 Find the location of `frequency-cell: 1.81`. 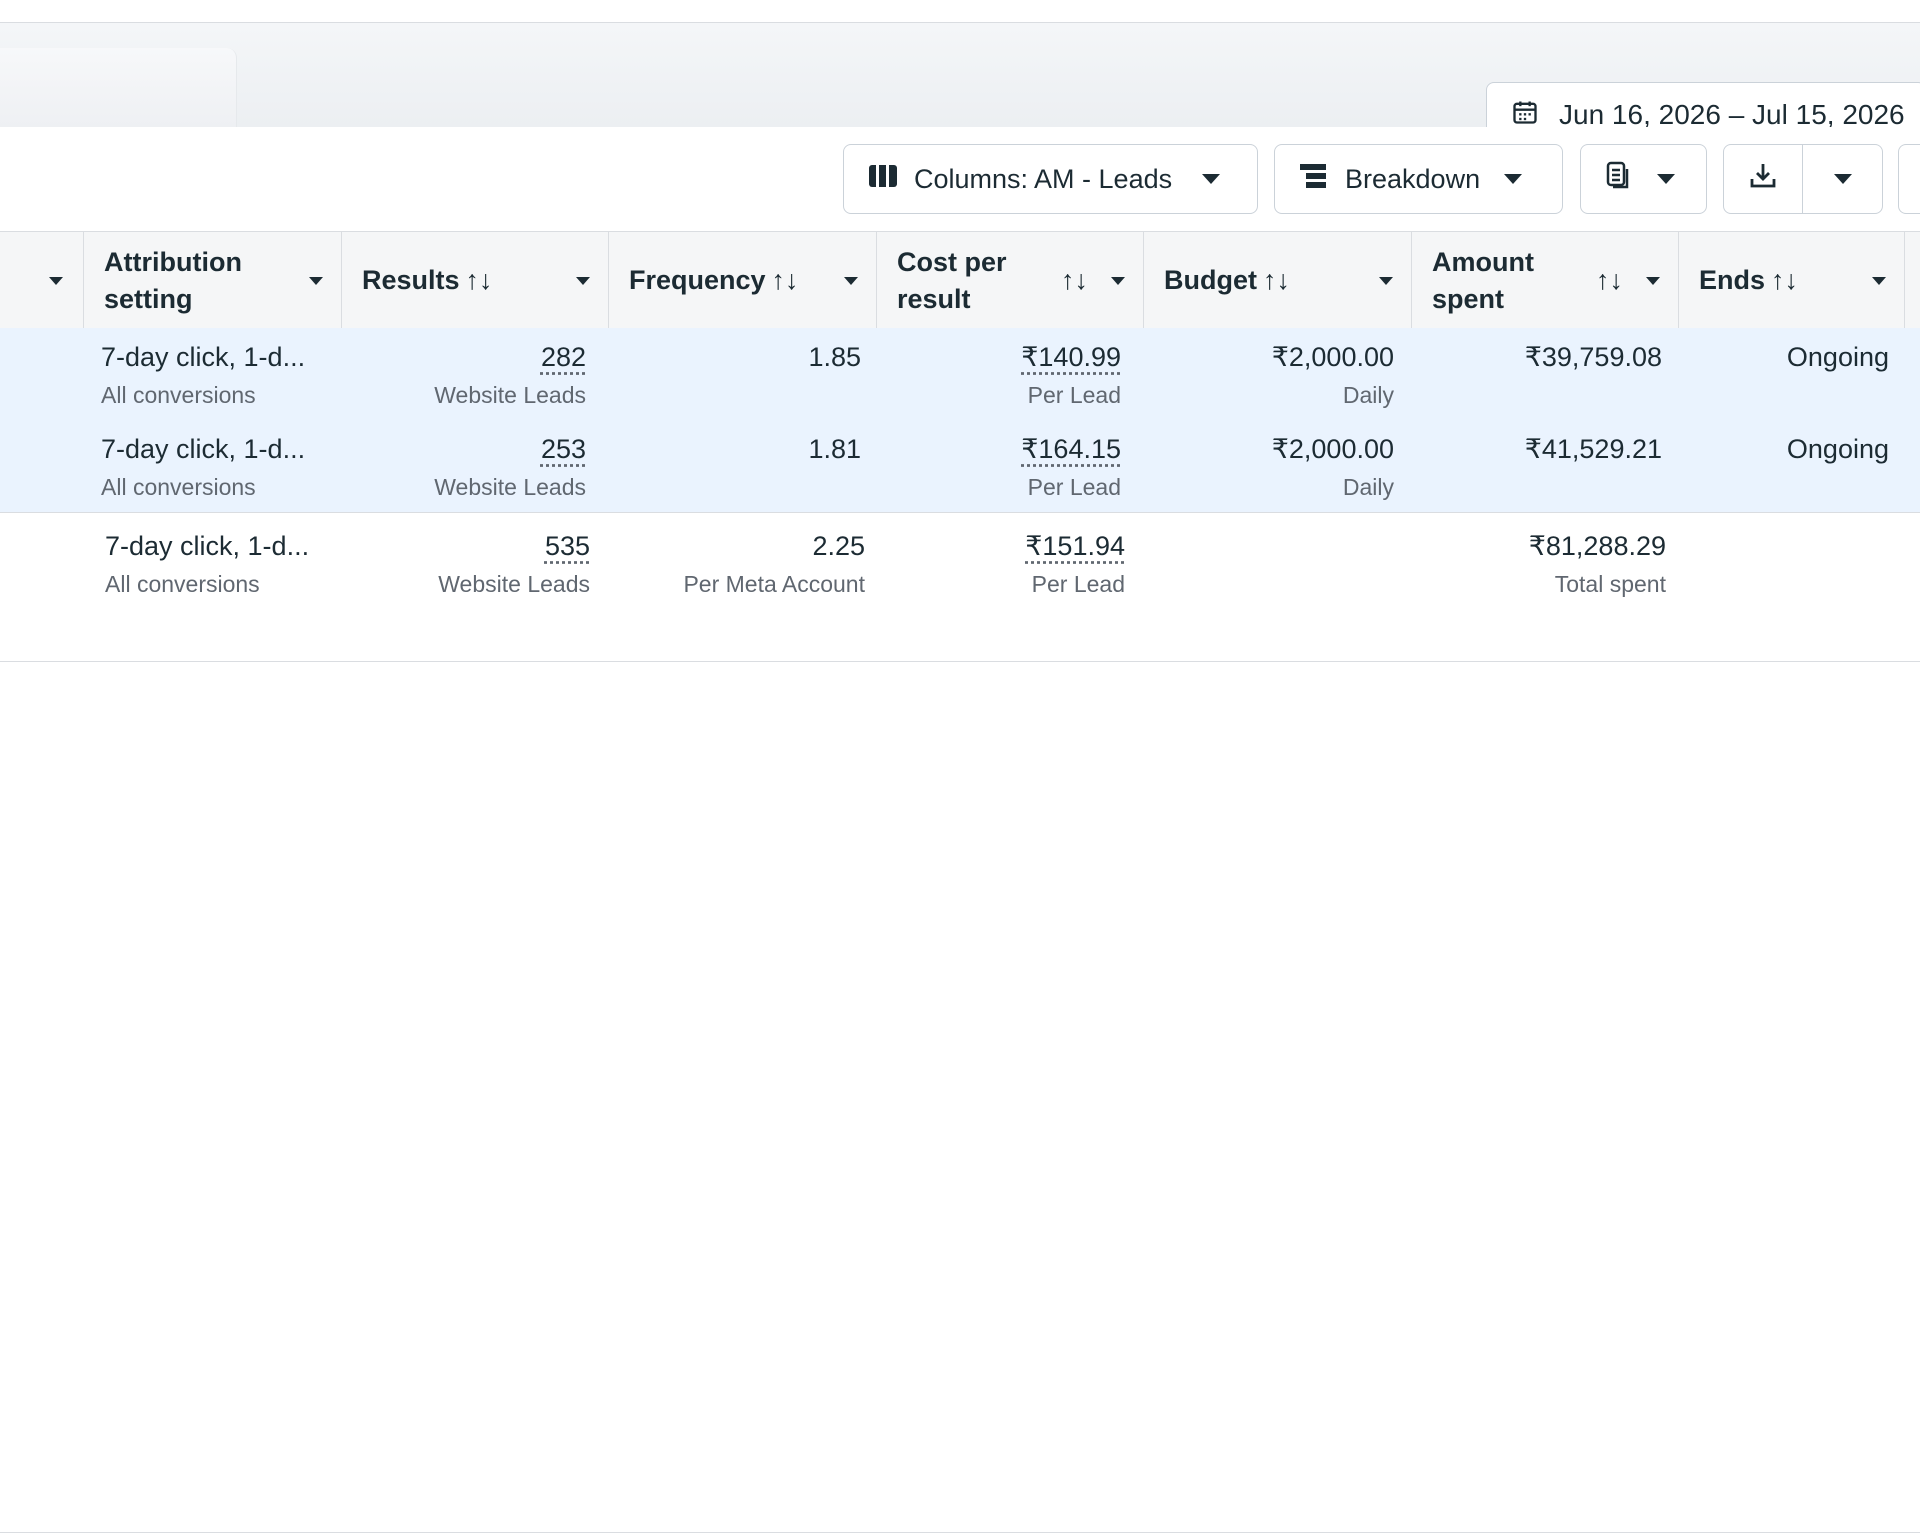

frequency-cell: 1.81 is located at coordinates (834, 449).